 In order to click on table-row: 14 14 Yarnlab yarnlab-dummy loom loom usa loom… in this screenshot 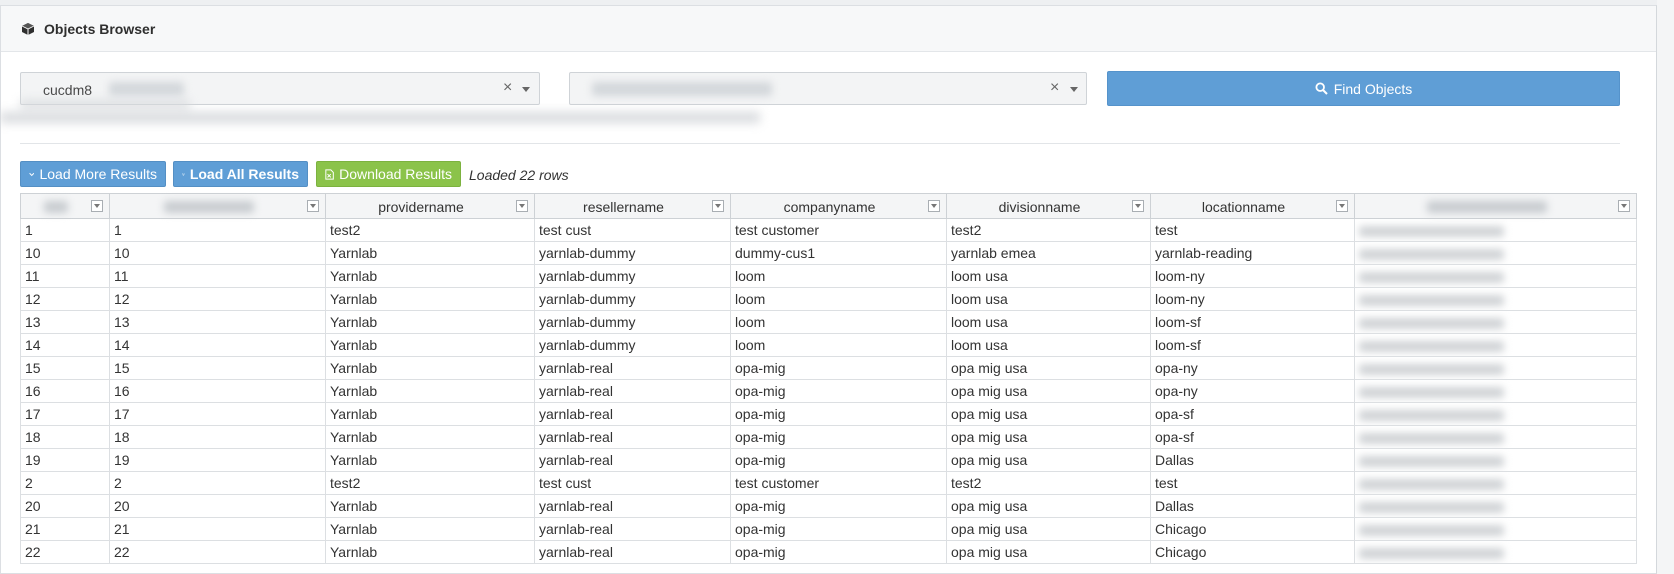, I will do `click(828, 345)`.